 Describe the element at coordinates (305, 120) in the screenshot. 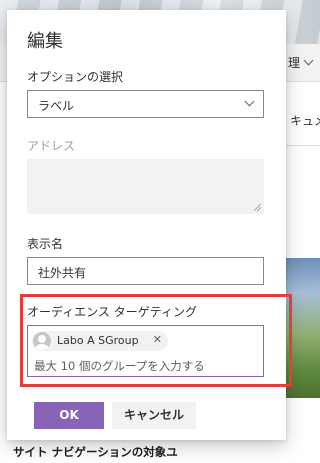

I see `documents-link: キュメ` at that location.